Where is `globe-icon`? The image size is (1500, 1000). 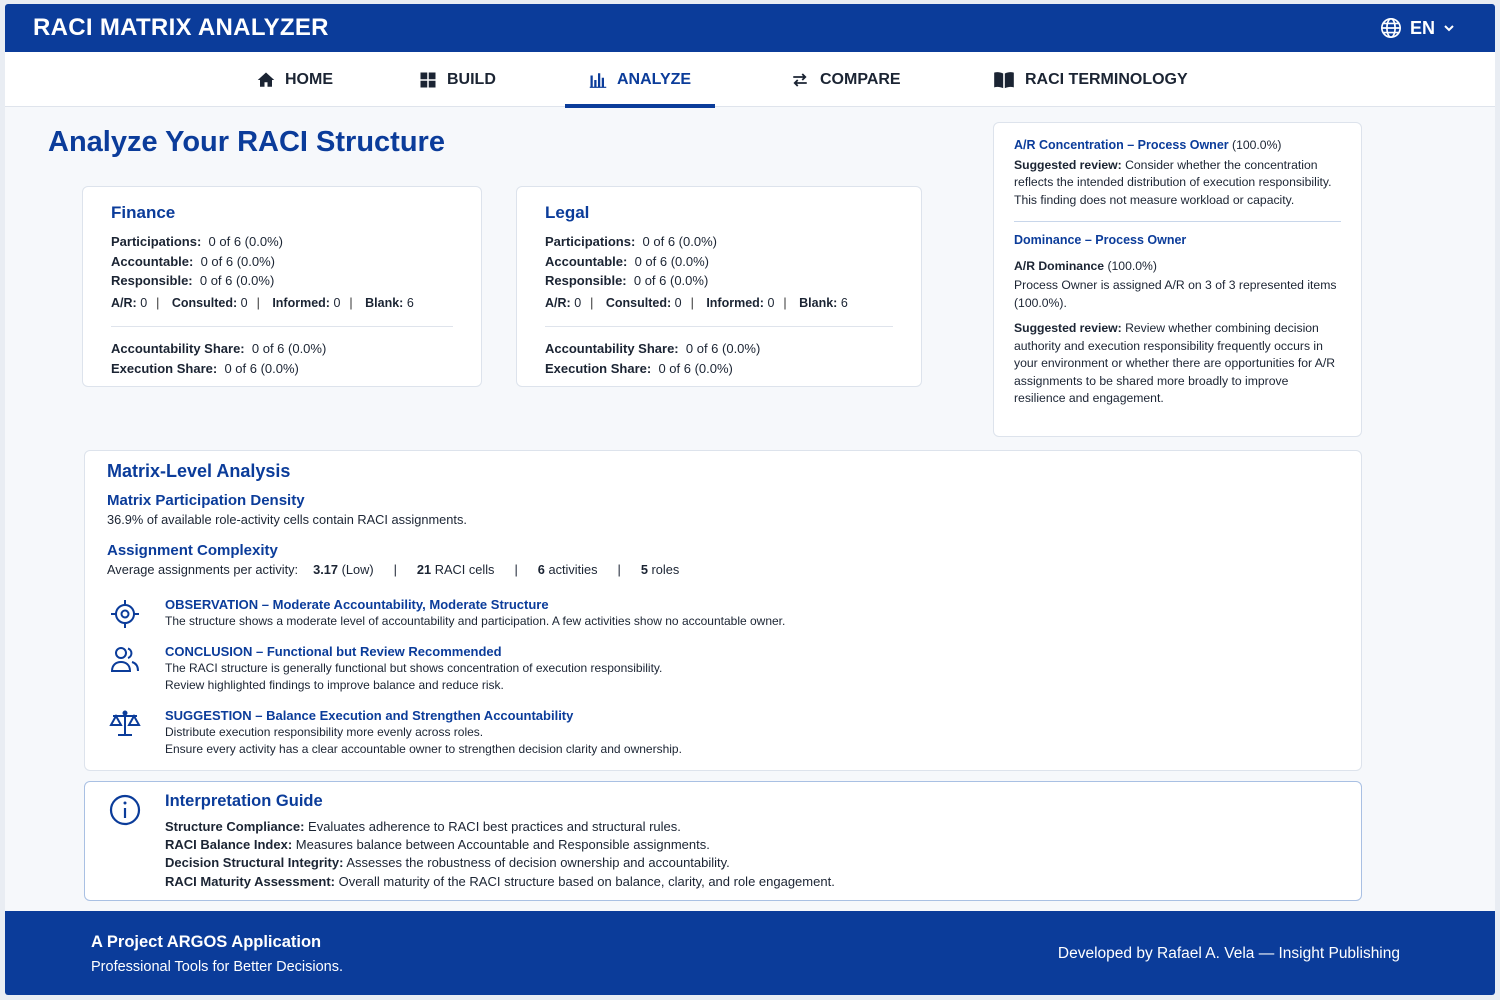 globe-icon is located at coordinates (1390, 28).